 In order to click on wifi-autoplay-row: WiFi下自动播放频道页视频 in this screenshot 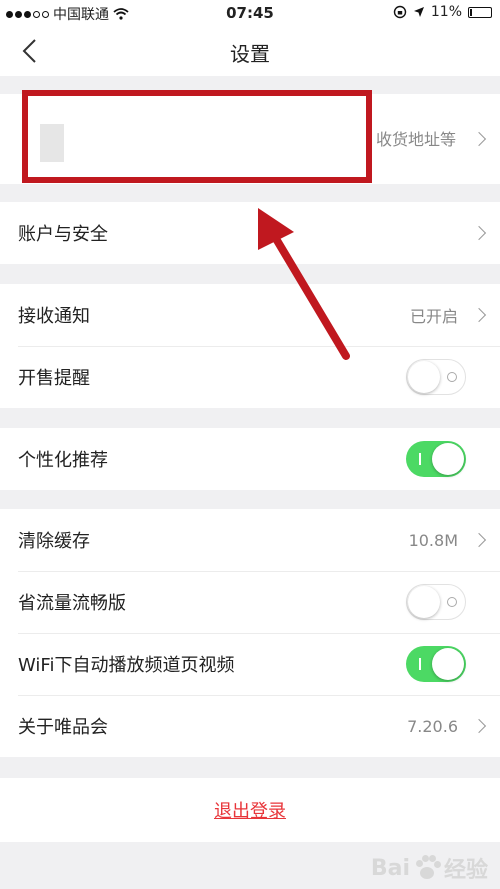, I will do `click(250, 664)`.